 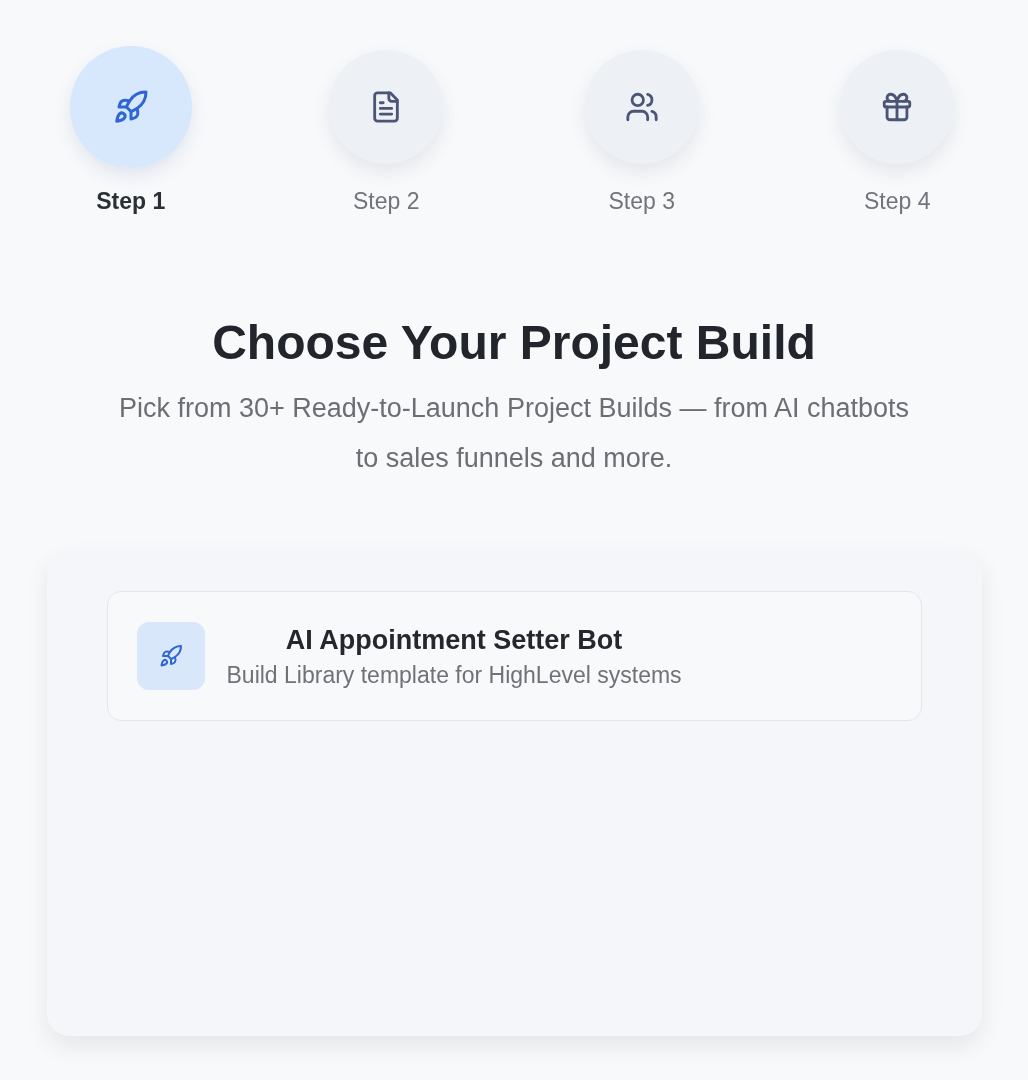 I want to click on step-label: Step 1, so click(x=131, y=201).